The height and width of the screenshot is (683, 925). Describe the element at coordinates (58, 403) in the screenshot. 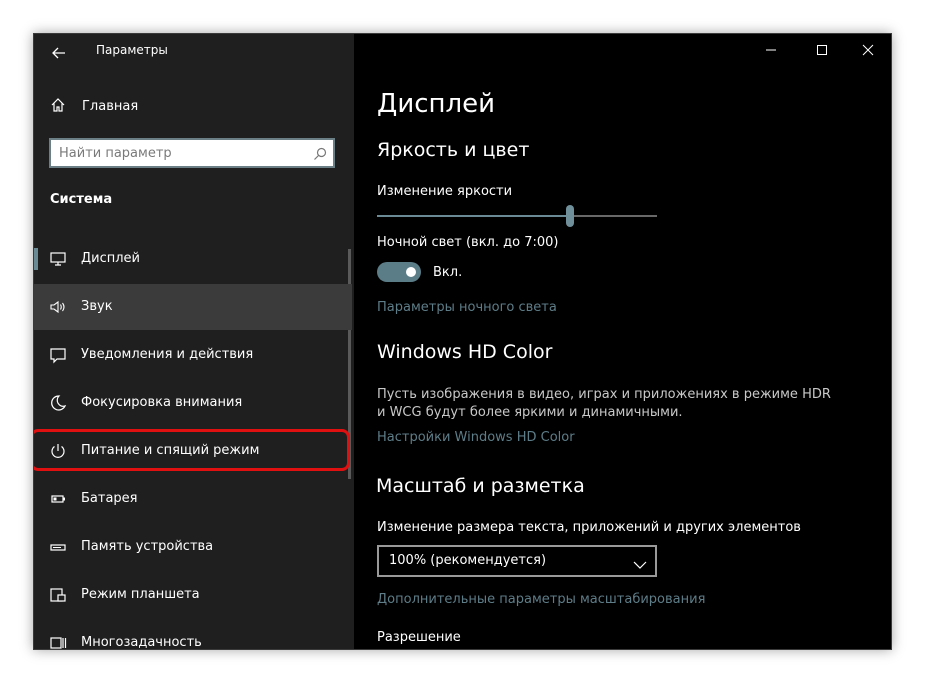

I see `moon-icon` at that location.